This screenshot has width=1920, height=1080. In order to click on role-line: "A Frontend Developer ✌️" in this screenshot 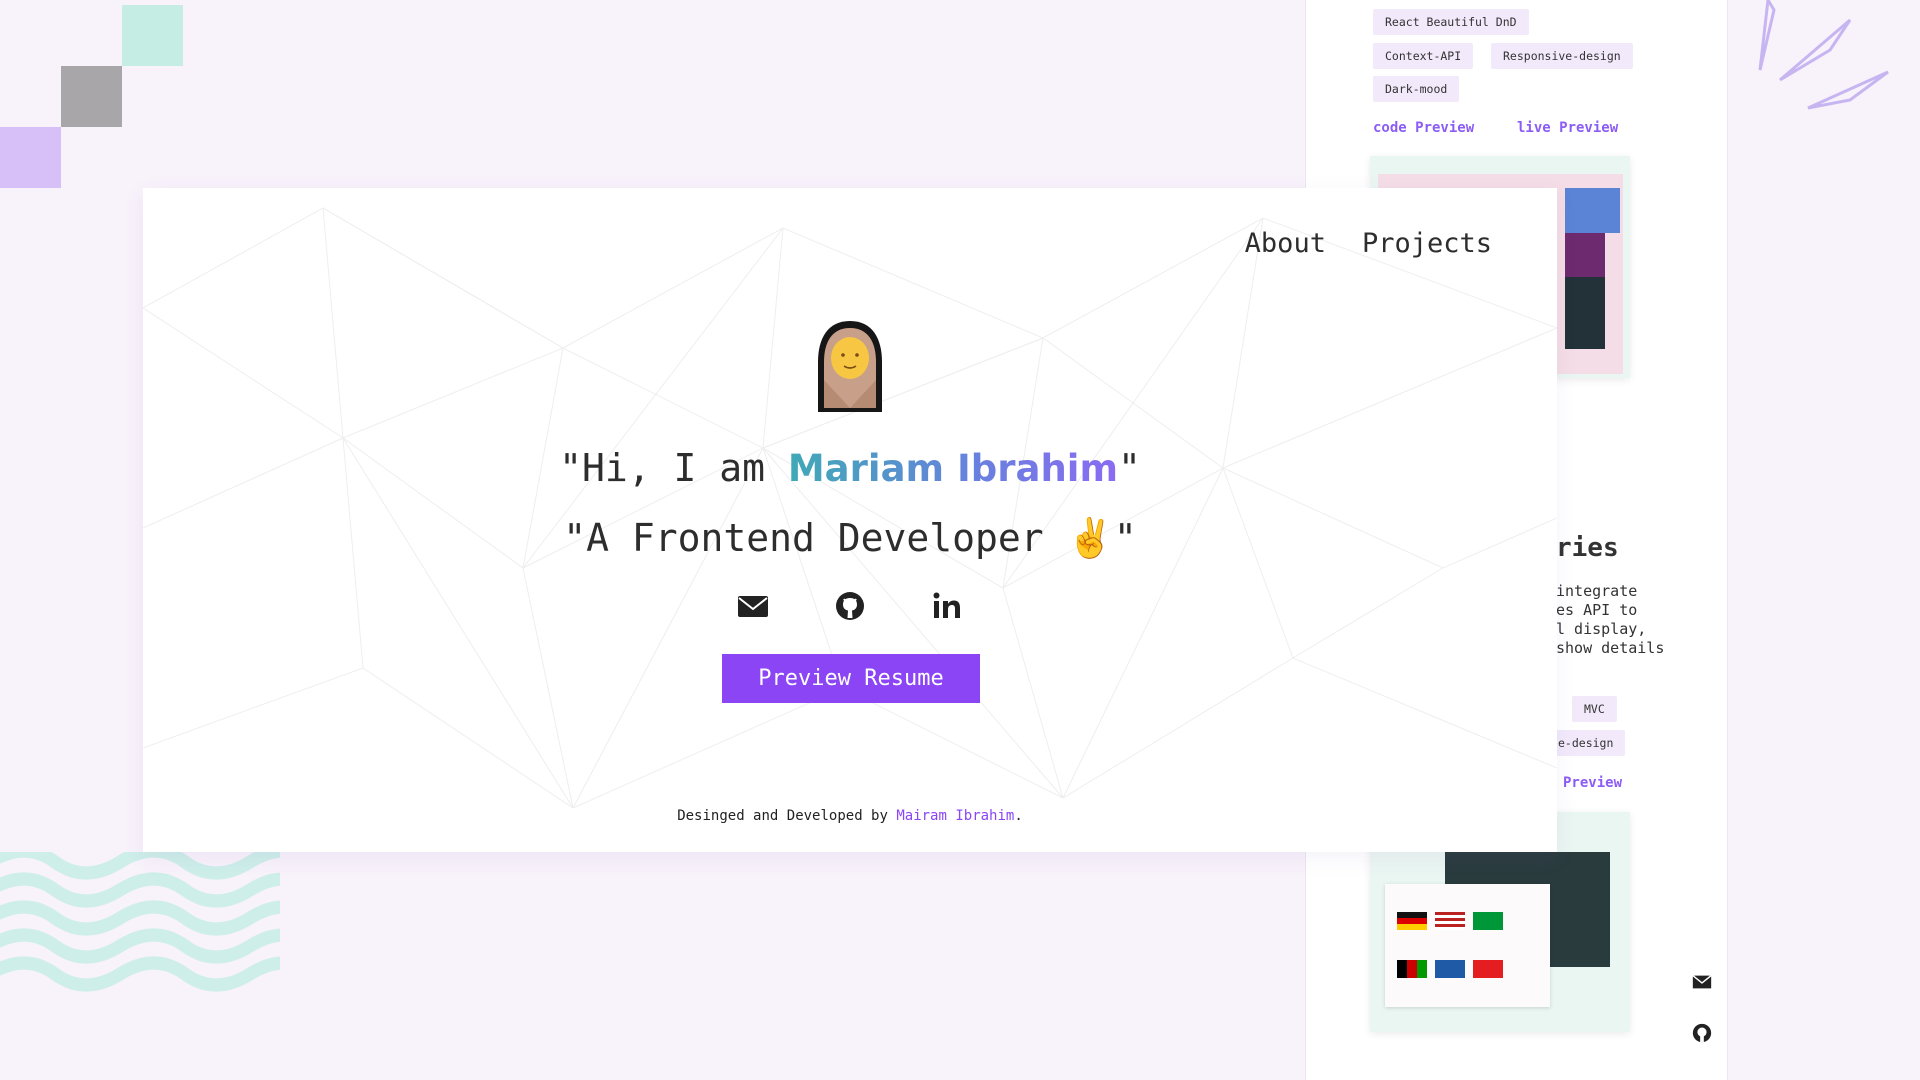, I will do `click(850, 538)`.